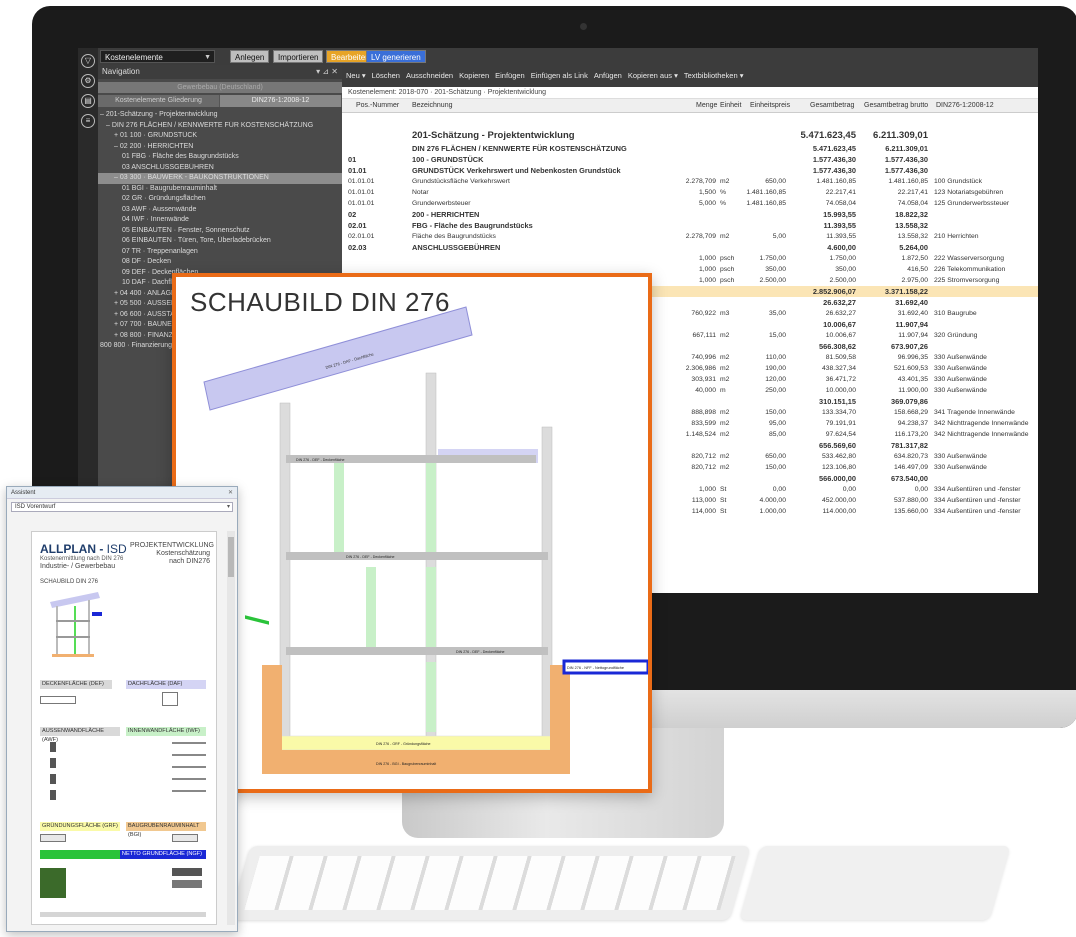 This screenshot has height=937, width=1076. What do you see at coordinates (220, 199) in the screenshot?
I see `tree-item: 02 GR · Gründungsflächen` at bounding box center [220, 199].